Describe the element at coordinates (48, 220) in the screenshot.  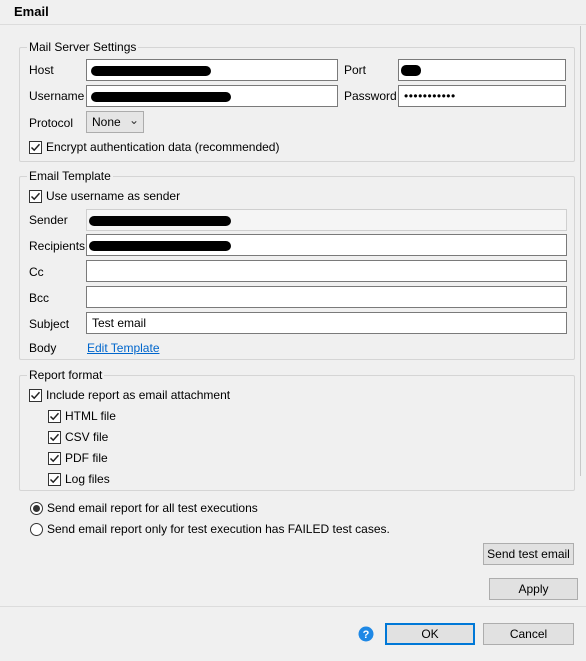
I see `sender-label: Sender` at that location.